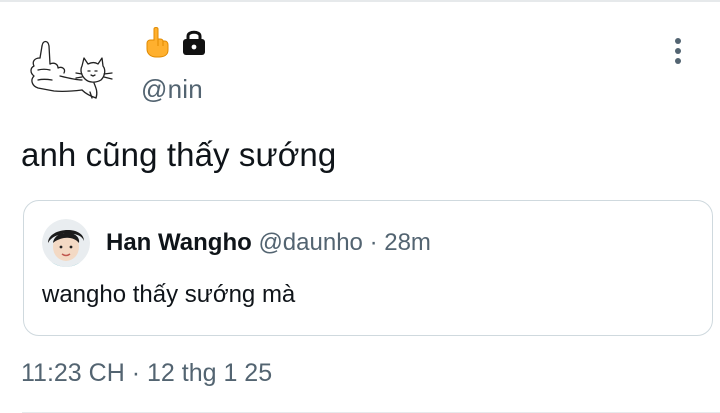  I want to click on quoted-avatar, so click(66, 243).